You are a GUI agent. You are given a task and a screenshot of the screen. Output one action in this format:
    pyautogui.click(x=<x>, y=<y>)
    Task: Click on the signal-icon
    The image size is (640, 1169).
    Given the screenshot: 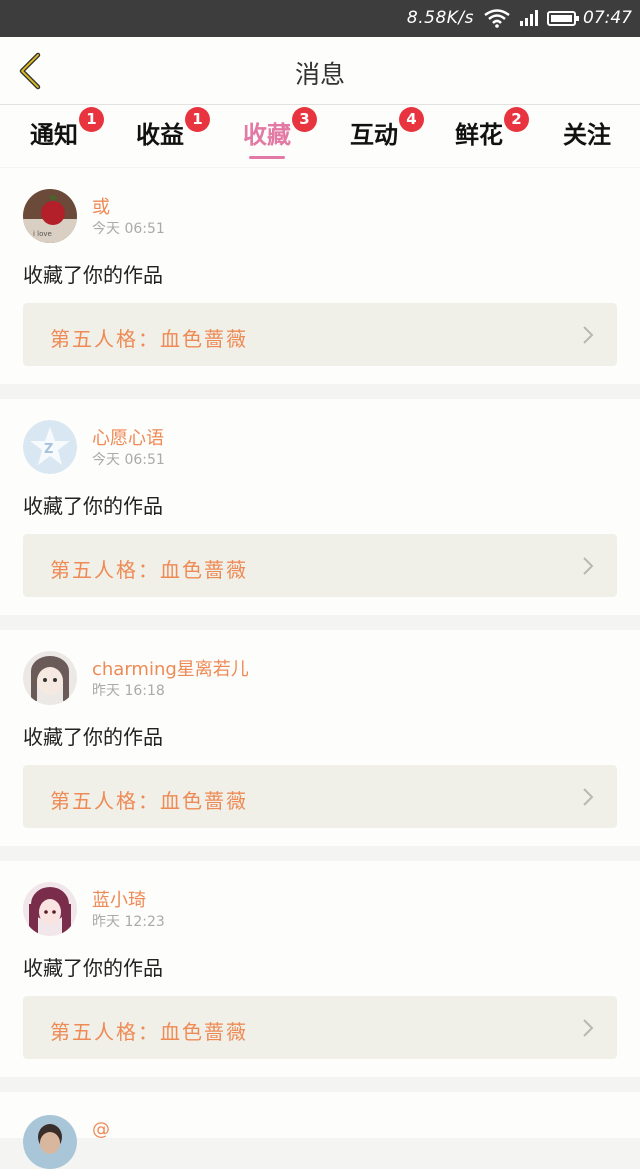 What is the action you would take?
    pyautogui.click(x=529, y=18)
    